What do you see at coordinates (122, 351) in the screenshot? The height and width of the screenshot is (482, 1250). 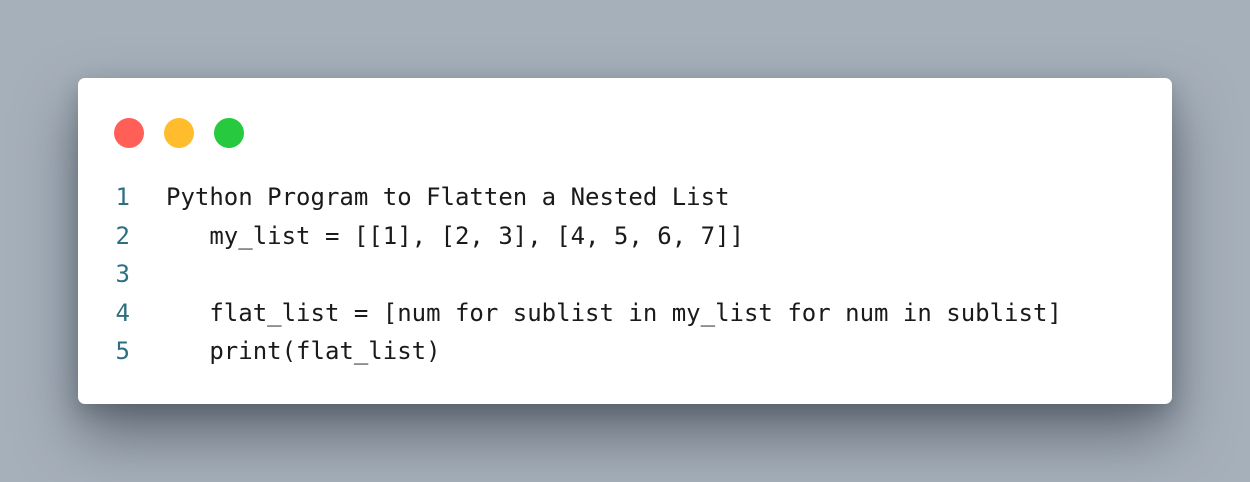 I see `line-number: 5` at bounding box center [122, 351].